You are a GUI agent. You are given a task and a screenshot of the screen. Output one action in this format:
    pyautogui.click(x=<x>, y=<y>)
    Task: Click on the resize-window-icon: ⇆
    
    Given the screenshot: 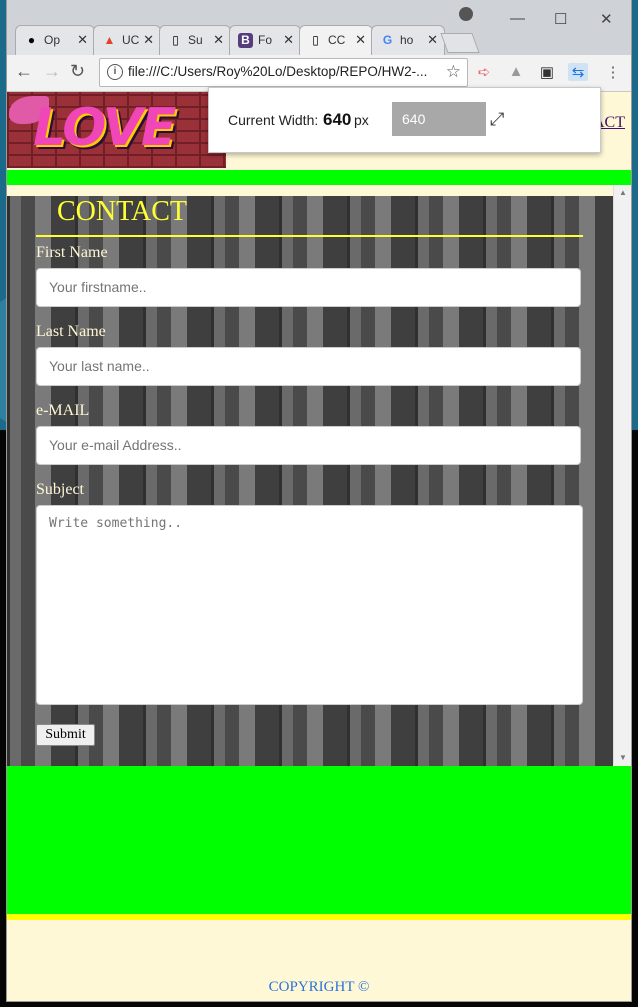 What is the action you would take?
    pyautogui.click(x=578, y=72)
    